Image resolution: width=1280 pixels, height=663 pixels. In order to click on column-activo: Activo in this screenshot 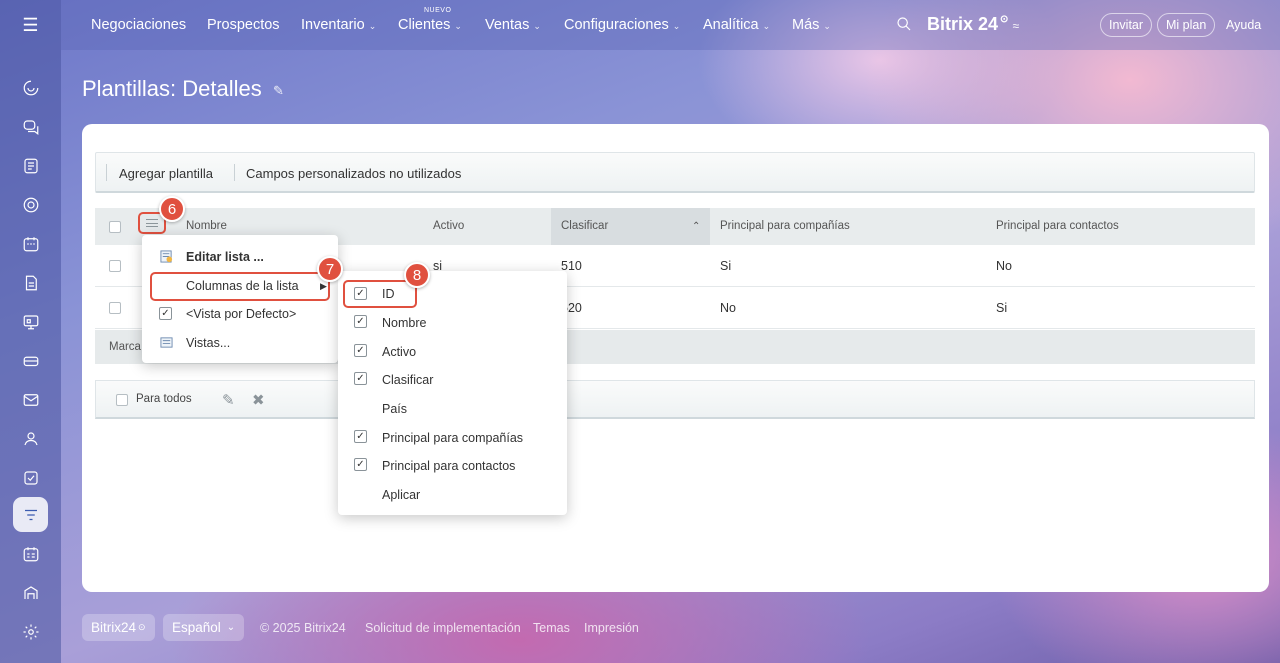, I will do `click(448, 226)`.